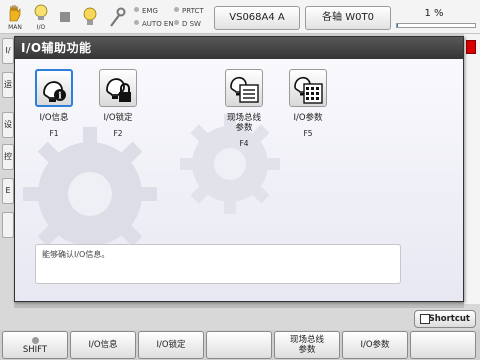 This screenshot has height=360, width=480. What do you see at coordinates (244, 88) in the screenshot?
I see `fieldbus-params-icon` at bounding box center [244, 88].